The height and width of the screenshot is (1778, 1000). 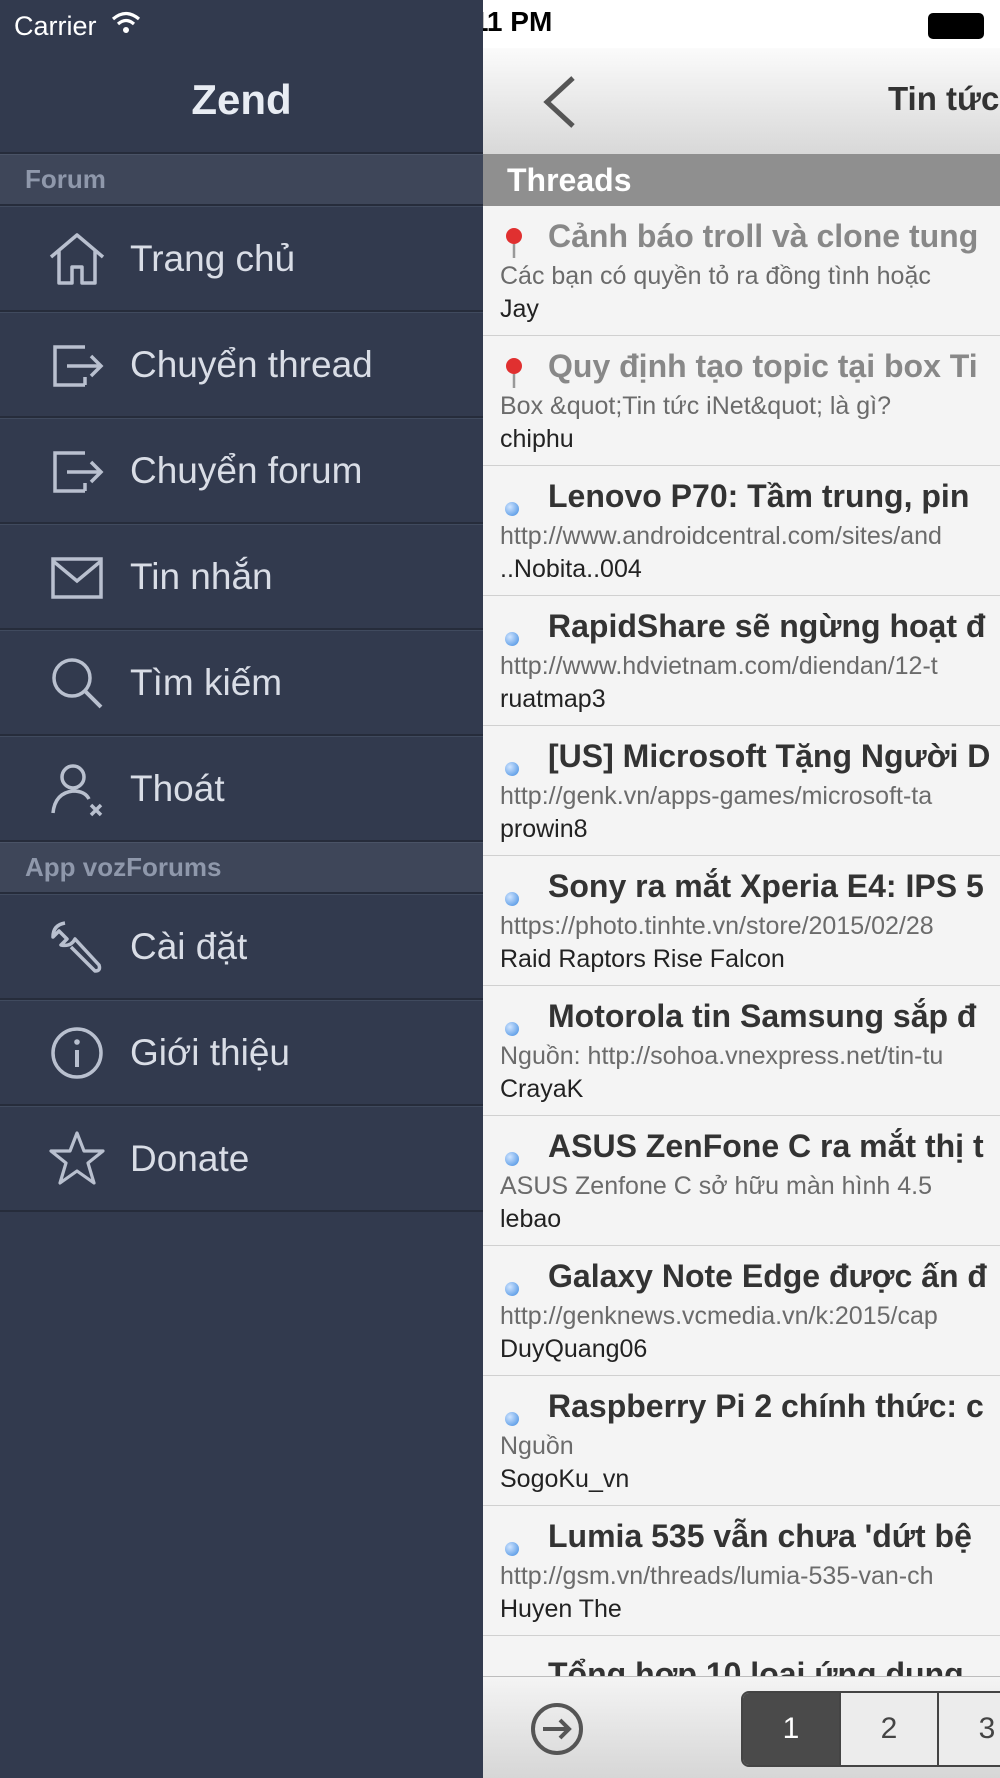 What do you see at coordinates (531, 1219) in the screenshot?
I see `thread-author: lebao` at bounding box center [531, 1219].